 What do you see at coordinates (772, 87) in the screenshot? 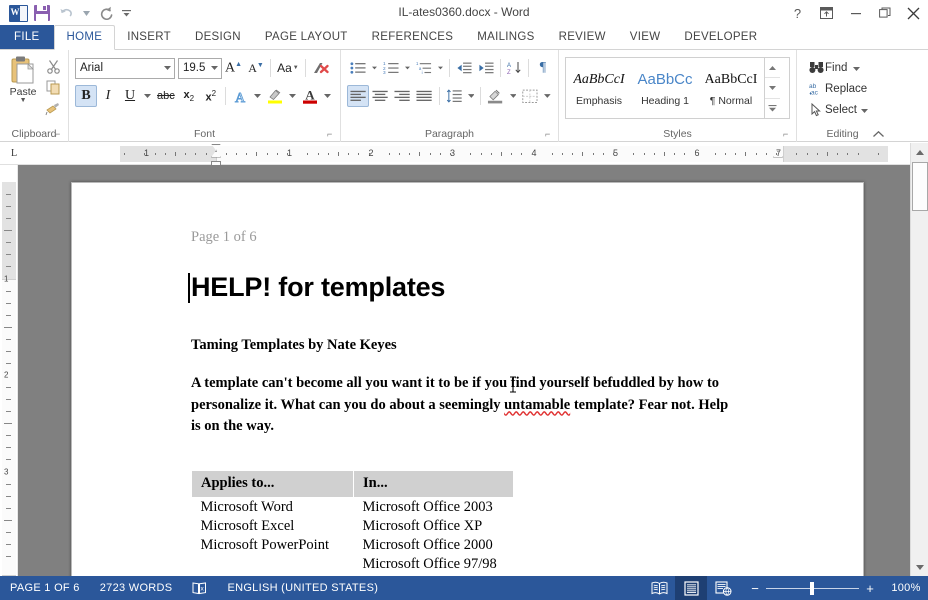
I see `styles-scroll-down-icon` at bounding box center [772, 87].